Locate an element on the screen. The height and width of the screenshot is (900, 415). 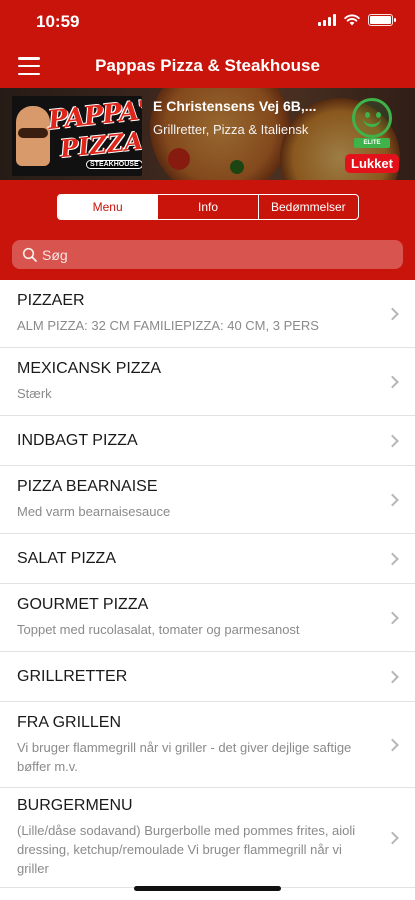
category-title: INDBAGT PIZZA is located at coordinates (77, 440).